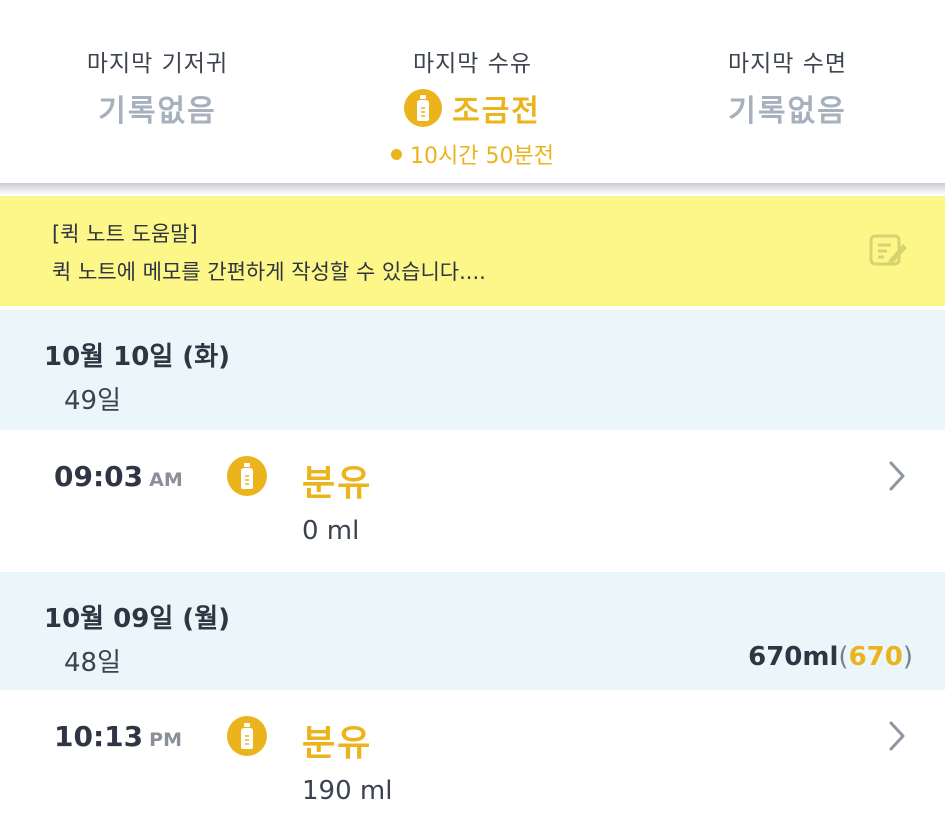  Describe the element at coordinates (472, 189) in the screenshot. I see `summary-shadow` at that location.